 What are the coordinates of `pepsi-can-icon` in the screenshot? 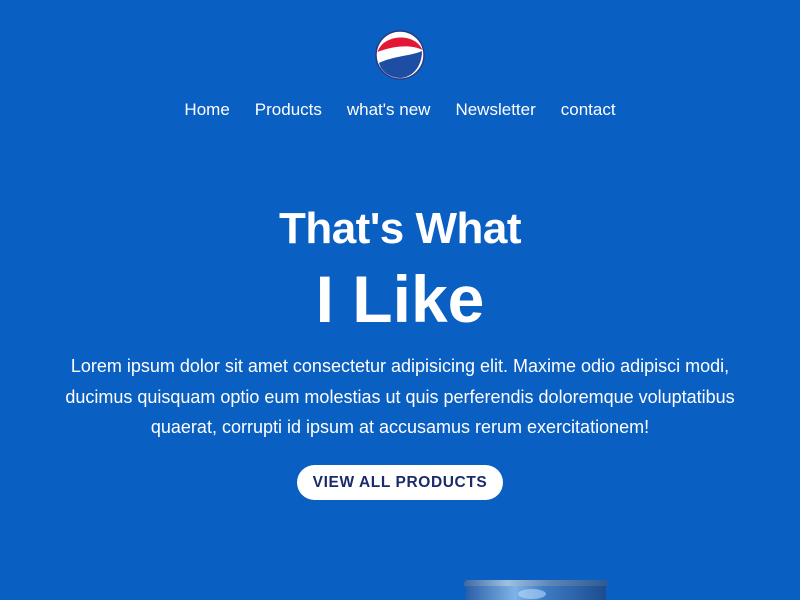 It's located at (536, 590).